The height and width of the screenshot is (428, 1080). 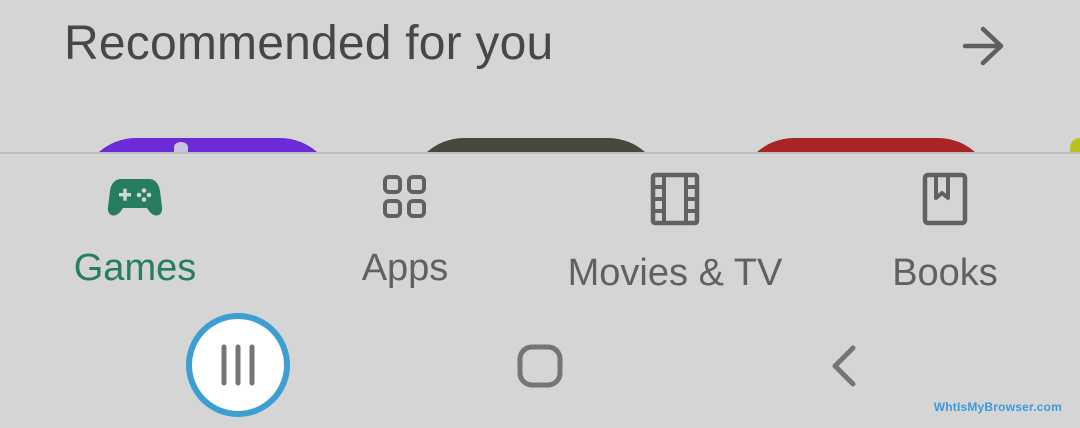 I want to click on back-icon, so click(x=844, y=366).